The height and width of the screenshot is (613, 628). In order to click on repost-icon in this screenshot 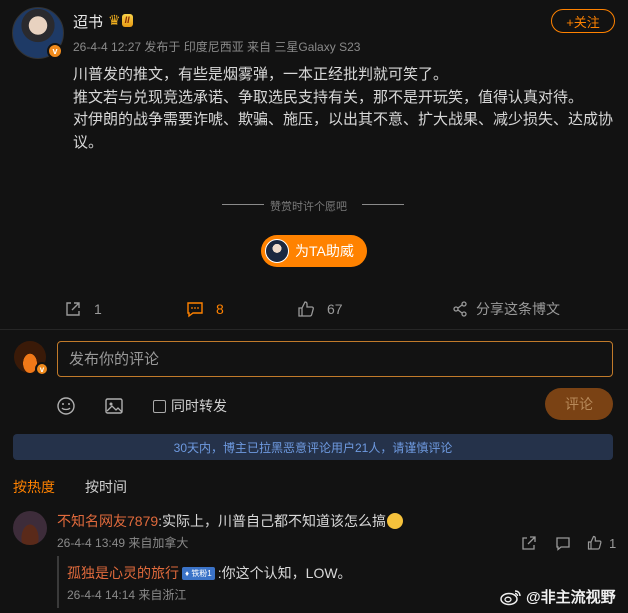, I will do `click(73, 309)`.